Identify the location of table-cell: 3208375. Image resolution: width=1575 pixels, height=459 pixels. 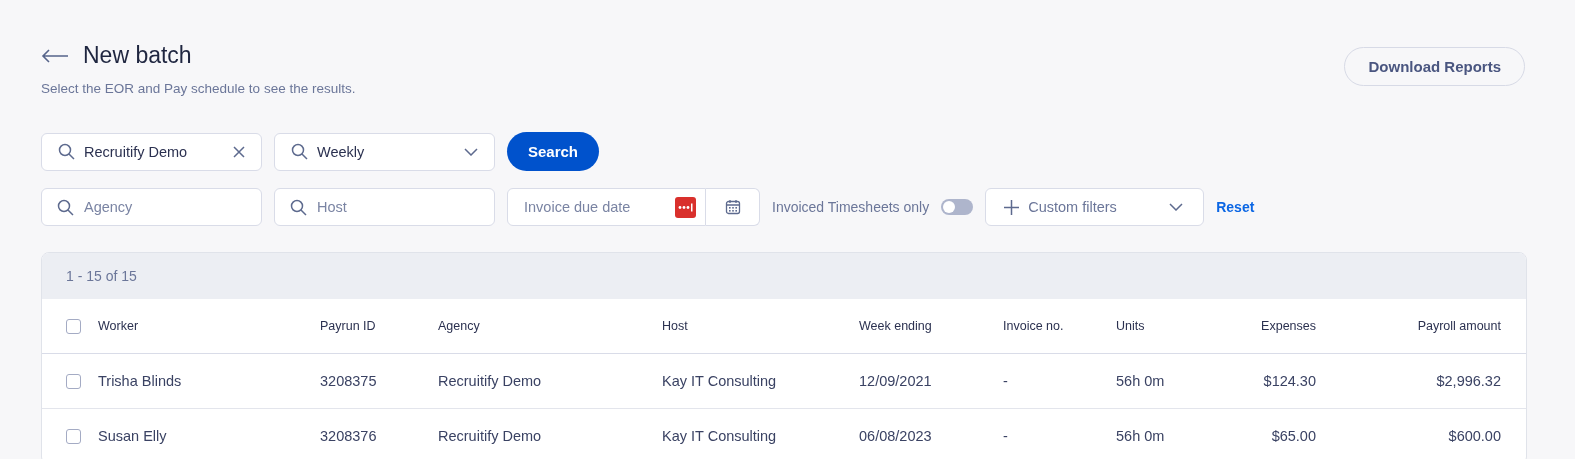
(348, 381).